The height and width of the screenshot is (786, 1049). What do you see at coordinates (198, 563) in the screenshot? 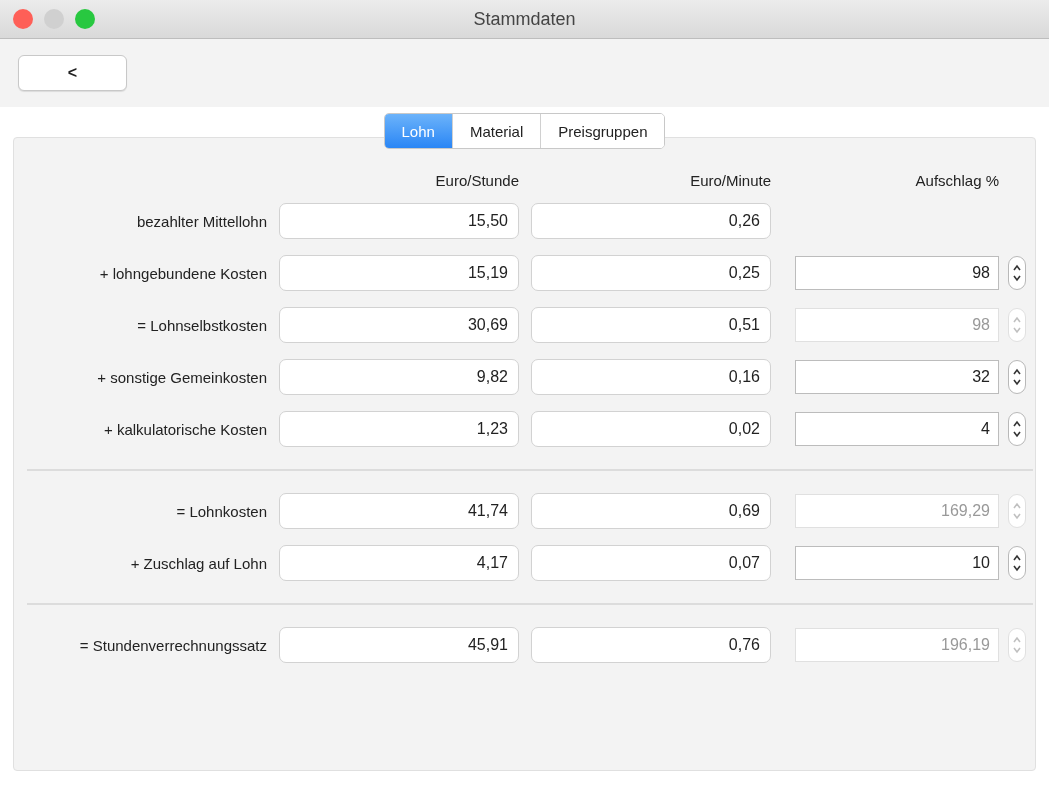
I see `row-label: + Zuschlag auf Lohn` at bounding box center [198, 563].